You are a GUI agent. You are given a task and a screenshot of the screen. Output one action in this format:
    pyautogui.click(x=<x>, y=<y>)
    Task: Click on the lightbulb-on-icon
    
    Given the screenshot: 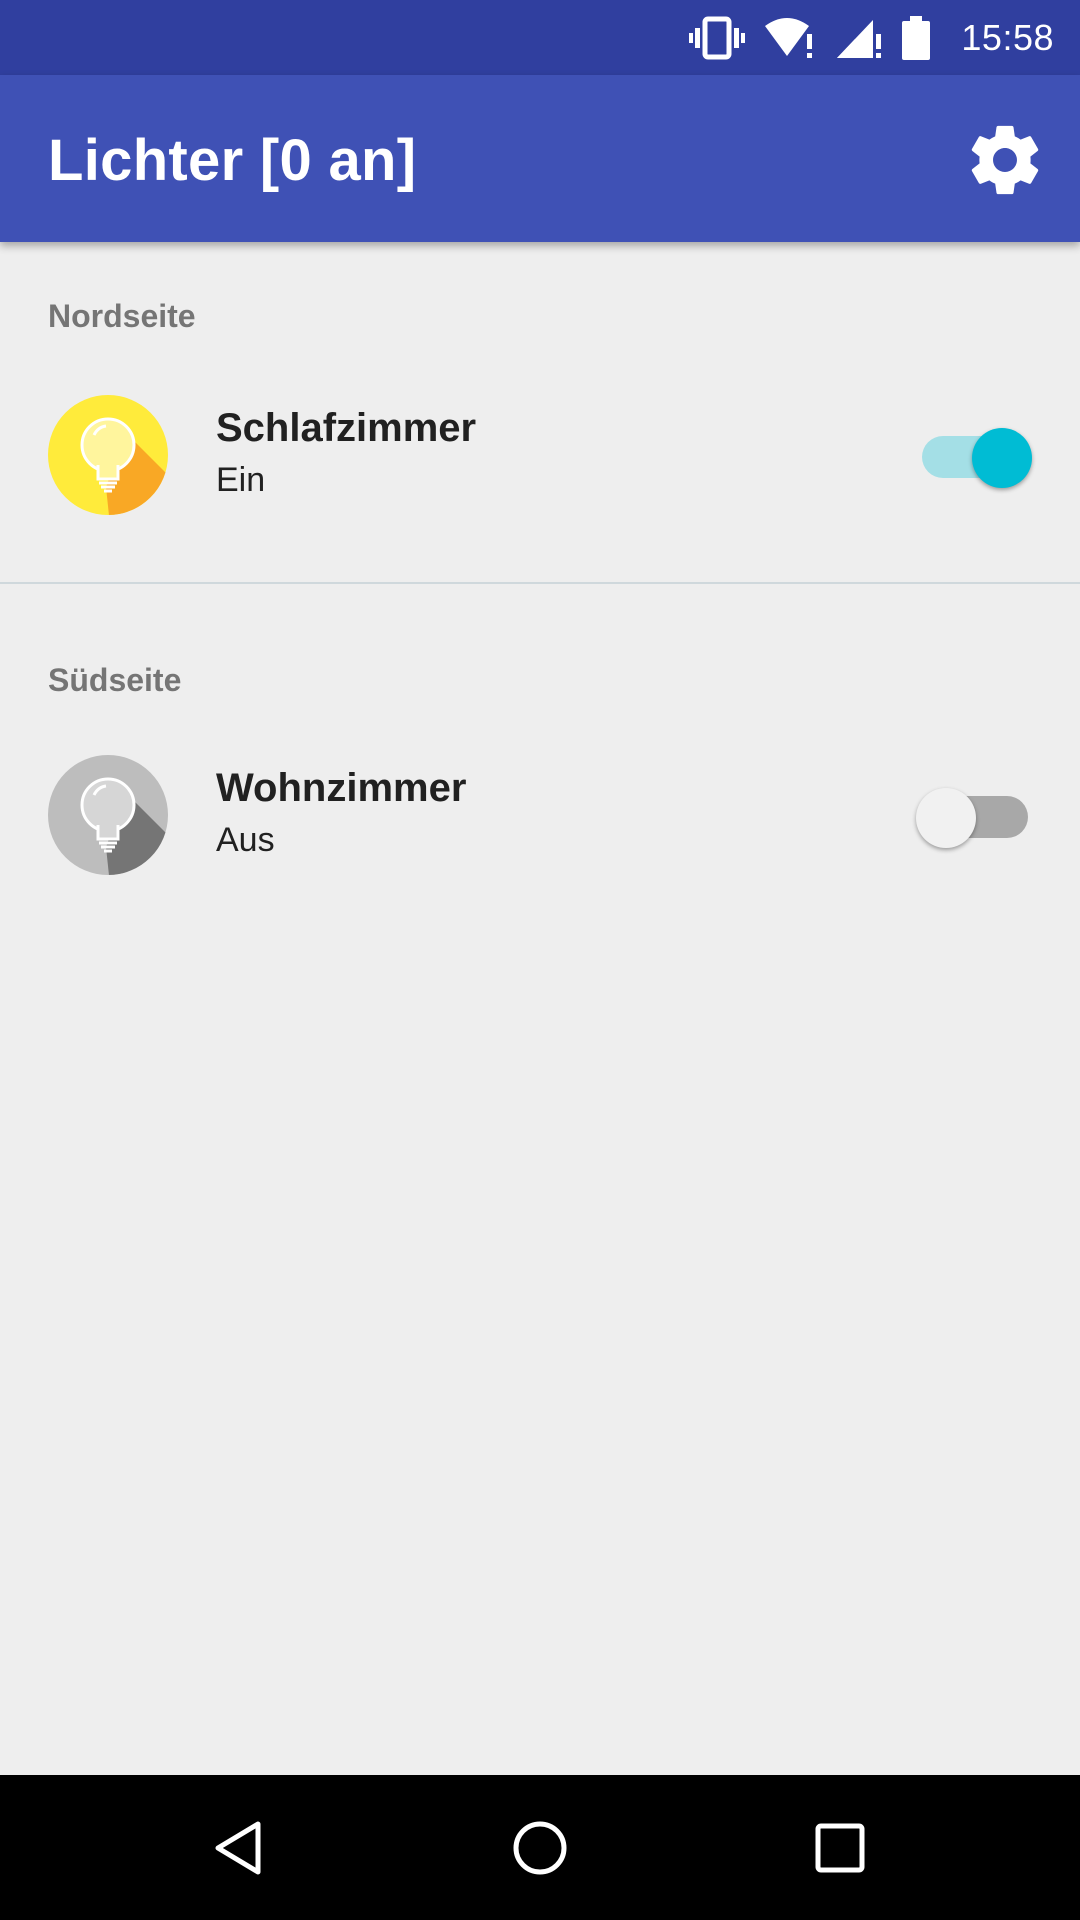 What is the action you would take?
    pyautogui.click(x=108, y=455)
    